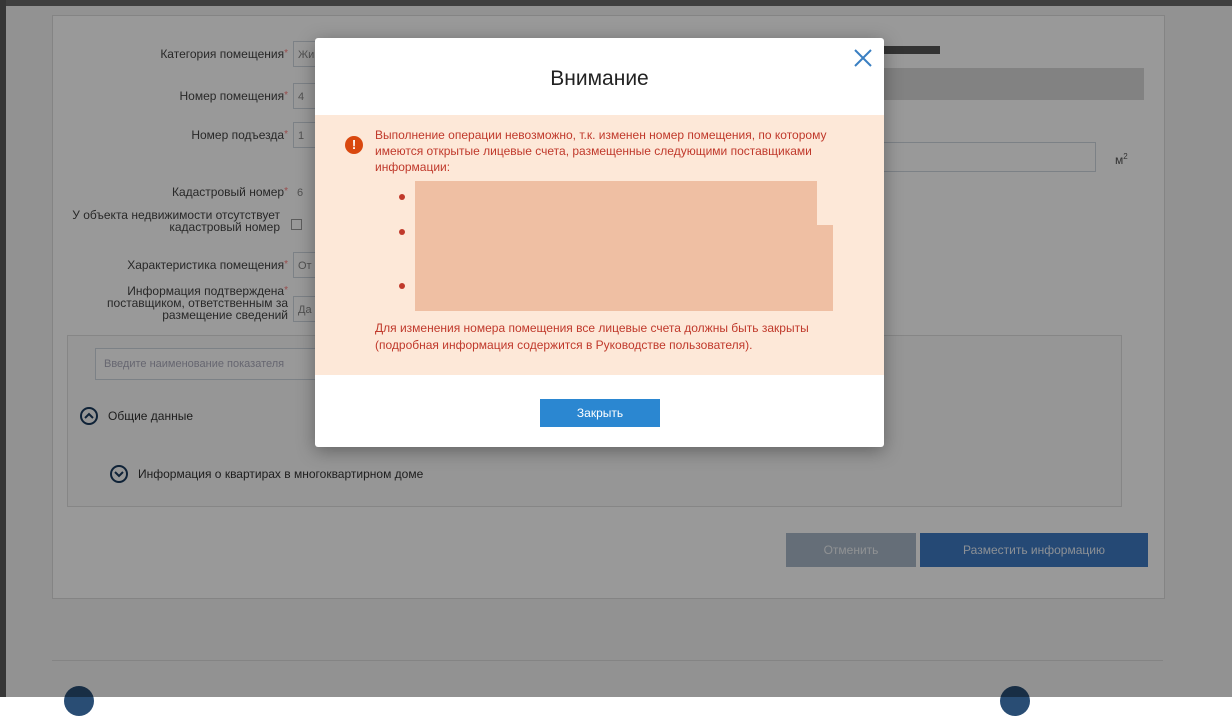 Image resolution: width=1232 pixels, height=716 pixels. What do you see at coordinates (354, 145) in the screenshot?
I see `exclamation-icon: !` at bounding box center [354, 145].